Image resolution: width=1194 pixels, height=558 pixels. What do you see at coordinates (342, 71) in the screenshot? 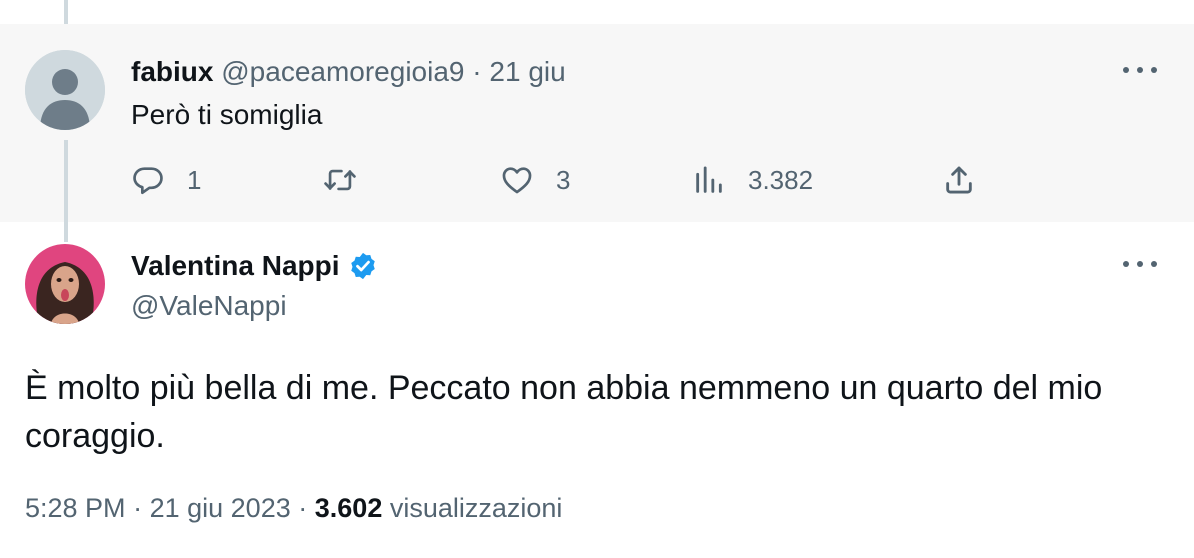
I see `reply-author-handle: @paceamoregioia9` at bounding box center [342, 71].